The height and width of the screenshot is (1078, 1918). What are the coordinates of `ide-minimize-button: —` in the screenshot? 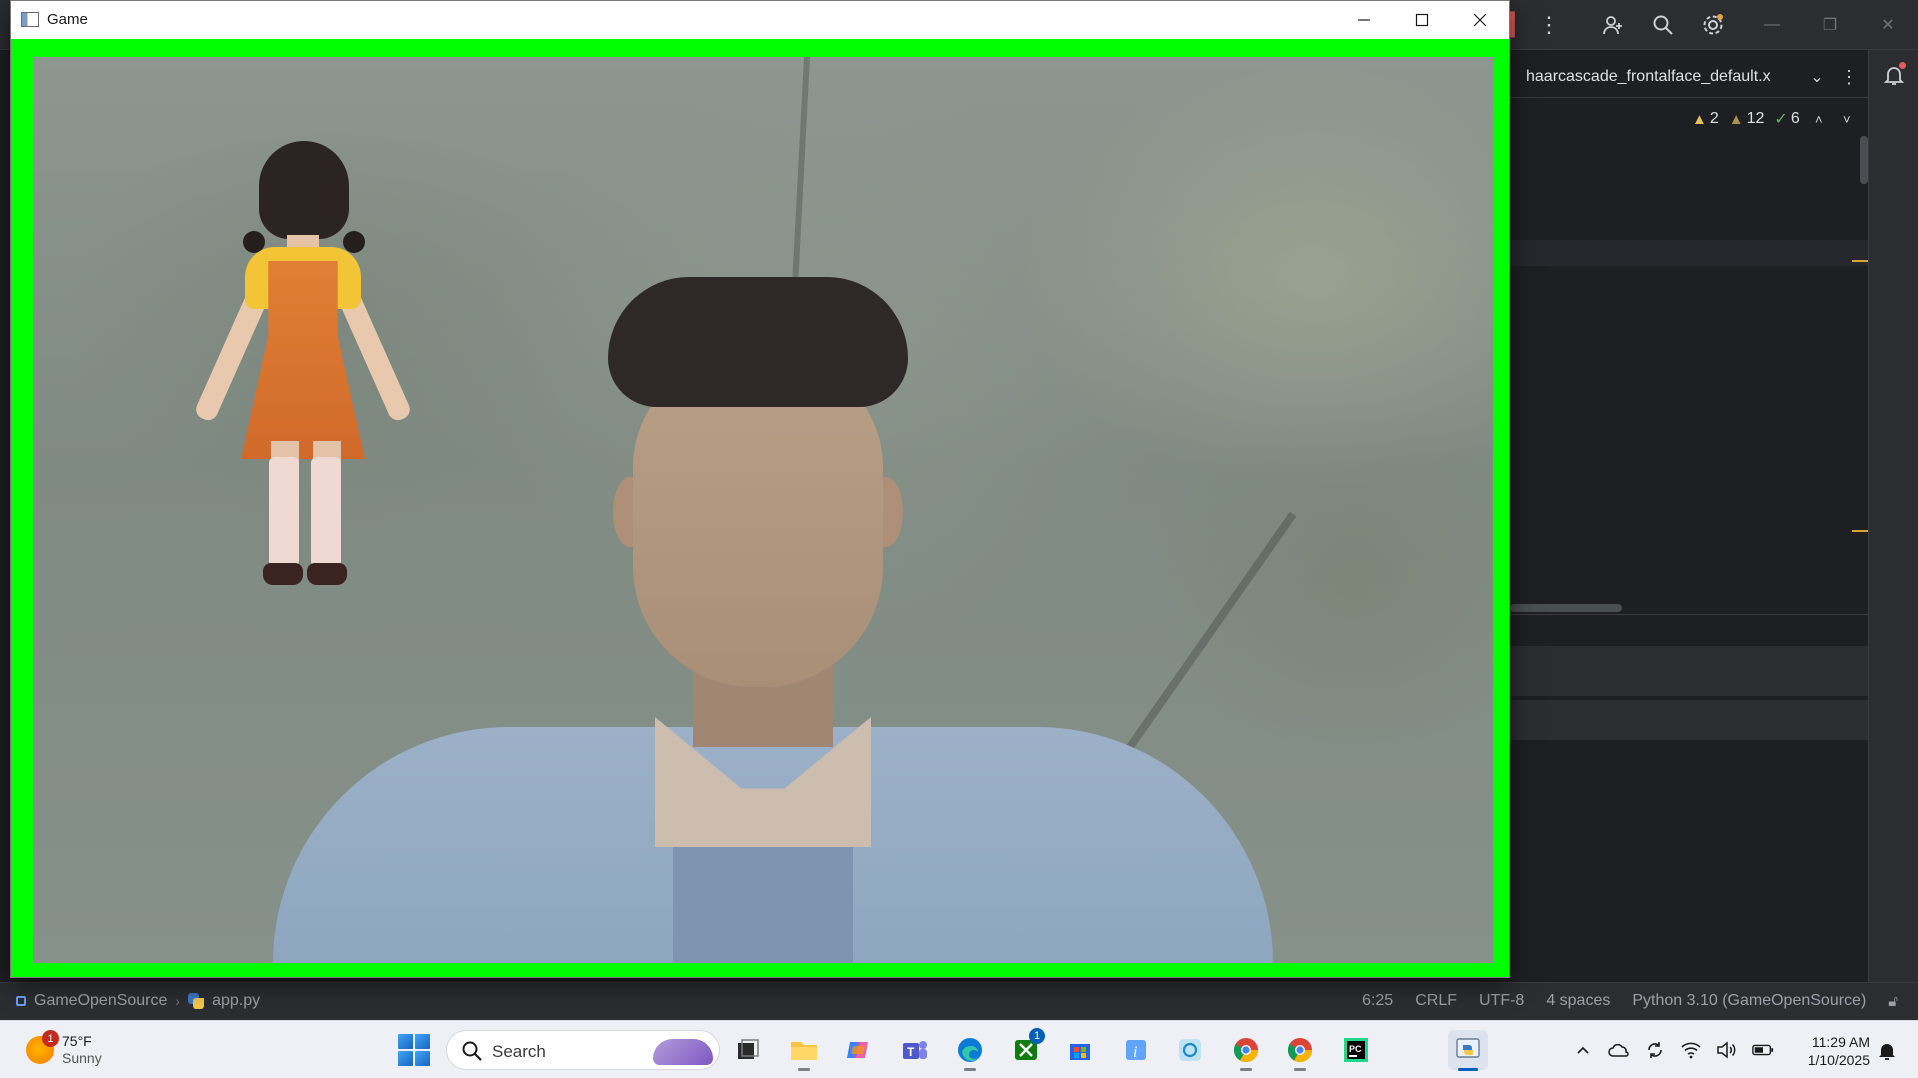 It's located at (1772, 25).